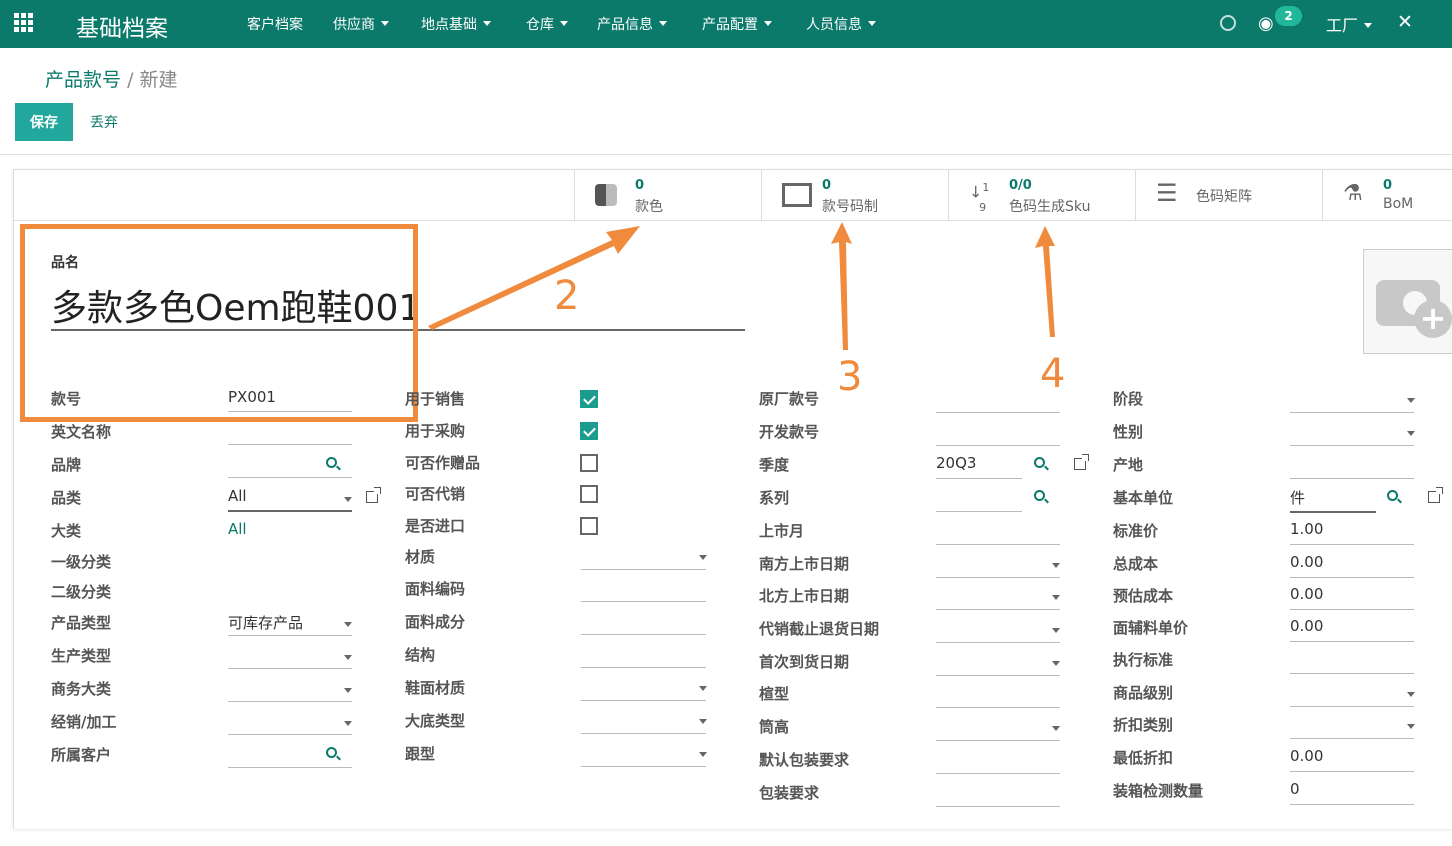 This screenshot has width=1452, height=846. Describe the element at coordinates (66, 465) in the screenshot. I see `field-label: 品牌` at that location.